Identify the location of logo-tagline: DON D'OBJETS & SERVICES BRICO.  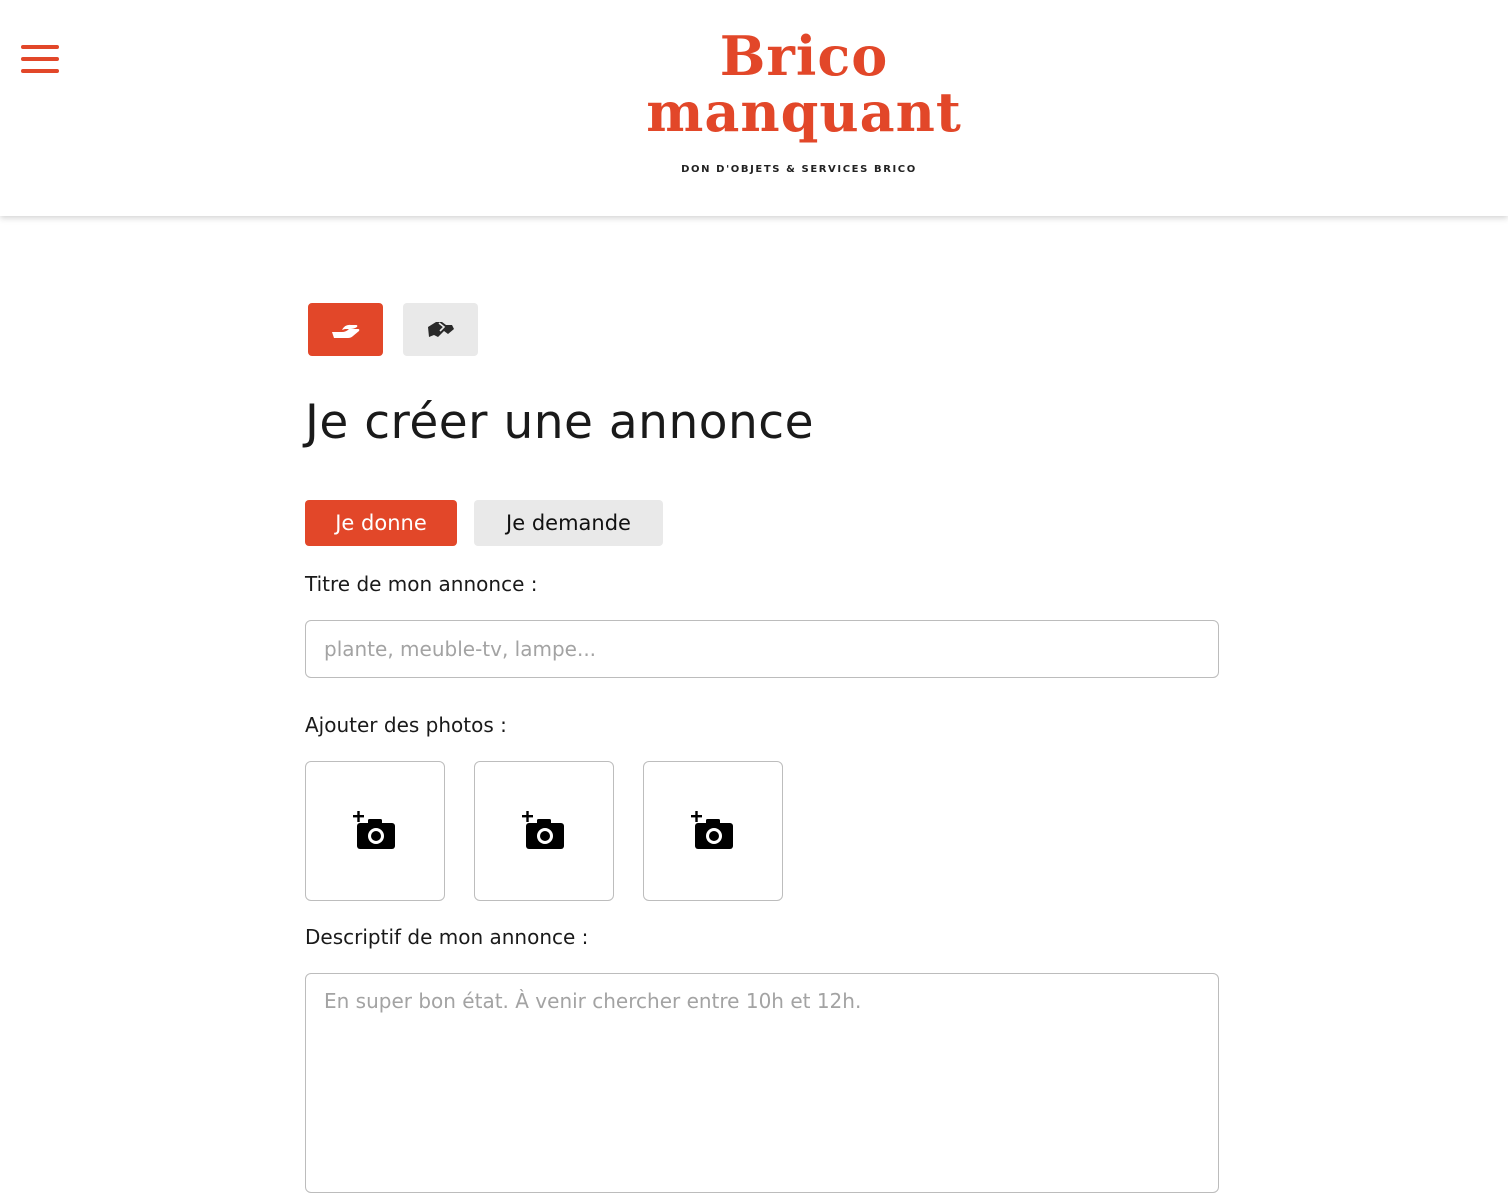
(799, 169).